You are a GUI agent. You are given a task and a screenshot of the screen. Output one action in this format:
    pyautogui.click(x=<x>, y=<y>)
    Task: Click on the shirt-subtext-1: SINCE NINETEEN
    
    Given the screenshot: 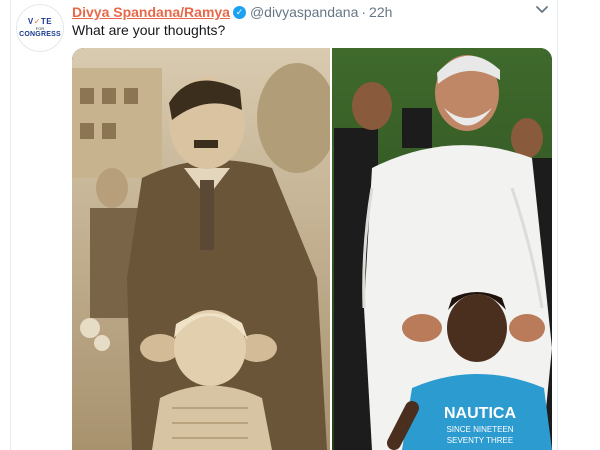 What is the action you would take?
    pyautogui.click(x=479, y=429)
    